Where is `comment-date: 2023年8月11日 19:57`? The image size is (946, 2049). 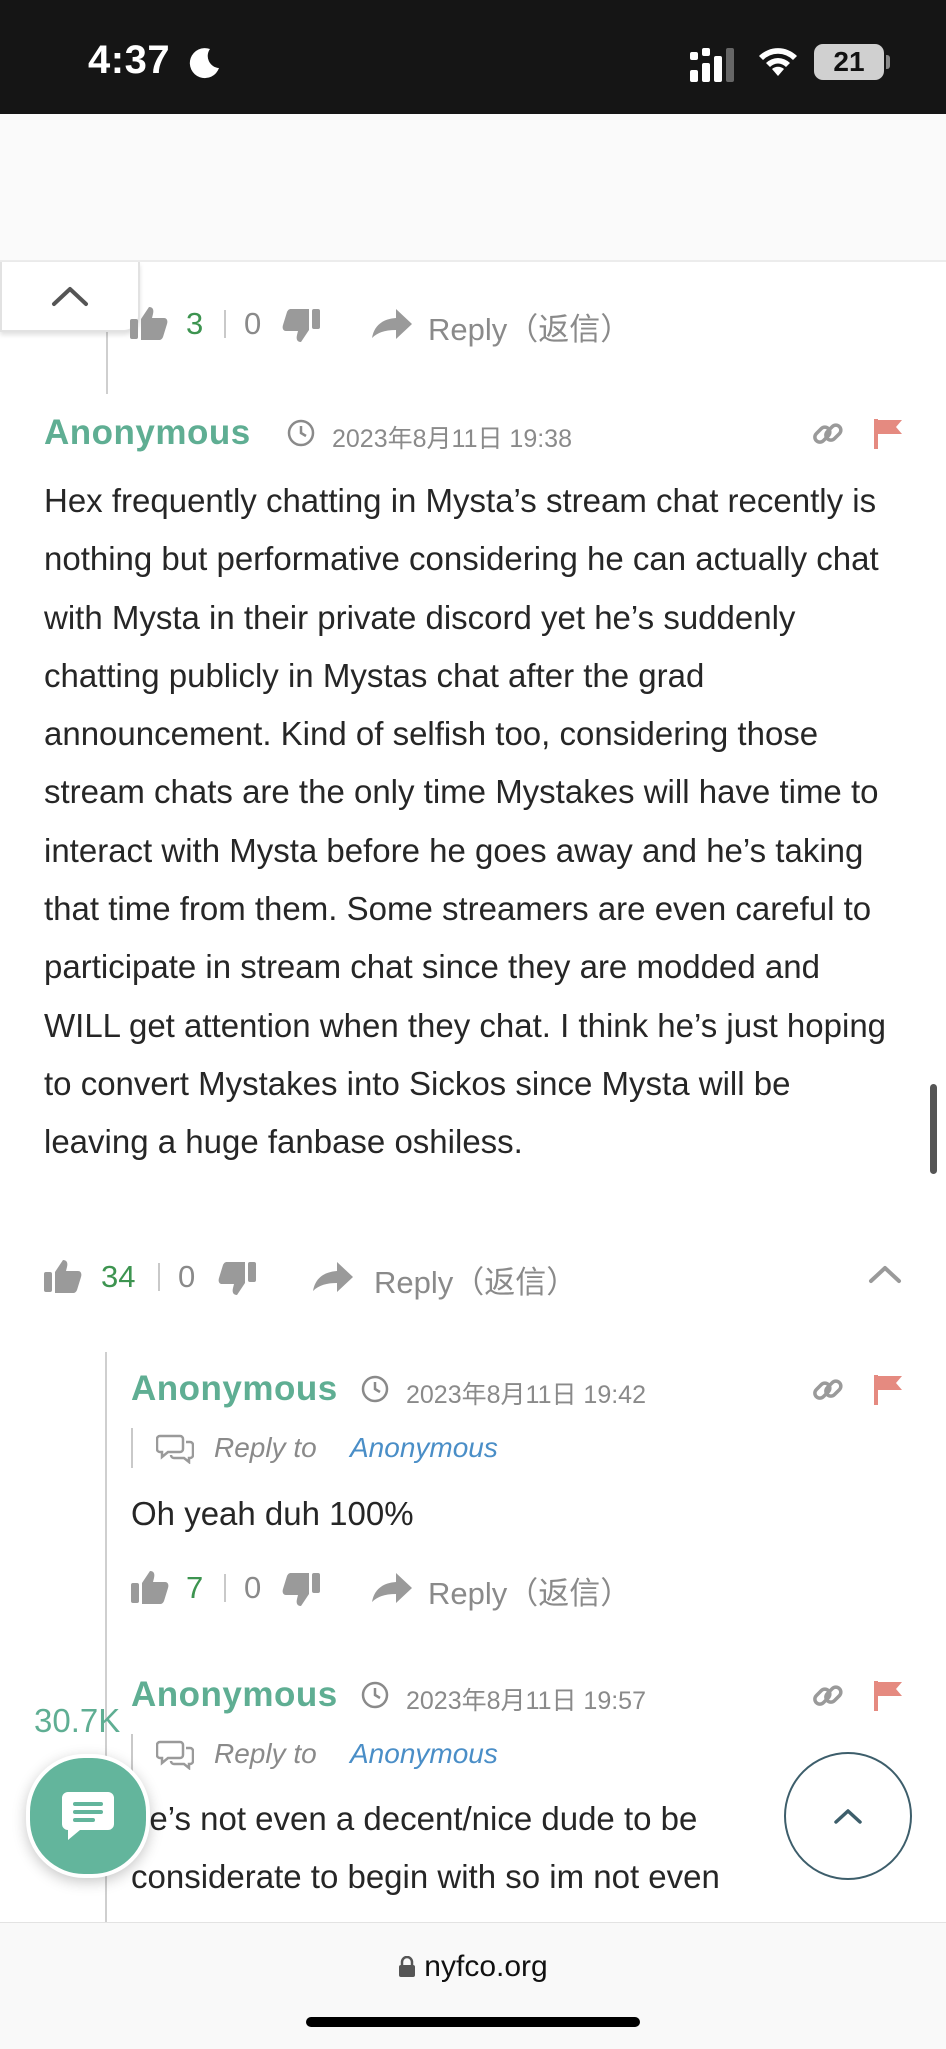
comment-date: 2023年8月11日 19:57 is located at coordinates (526, 1699).